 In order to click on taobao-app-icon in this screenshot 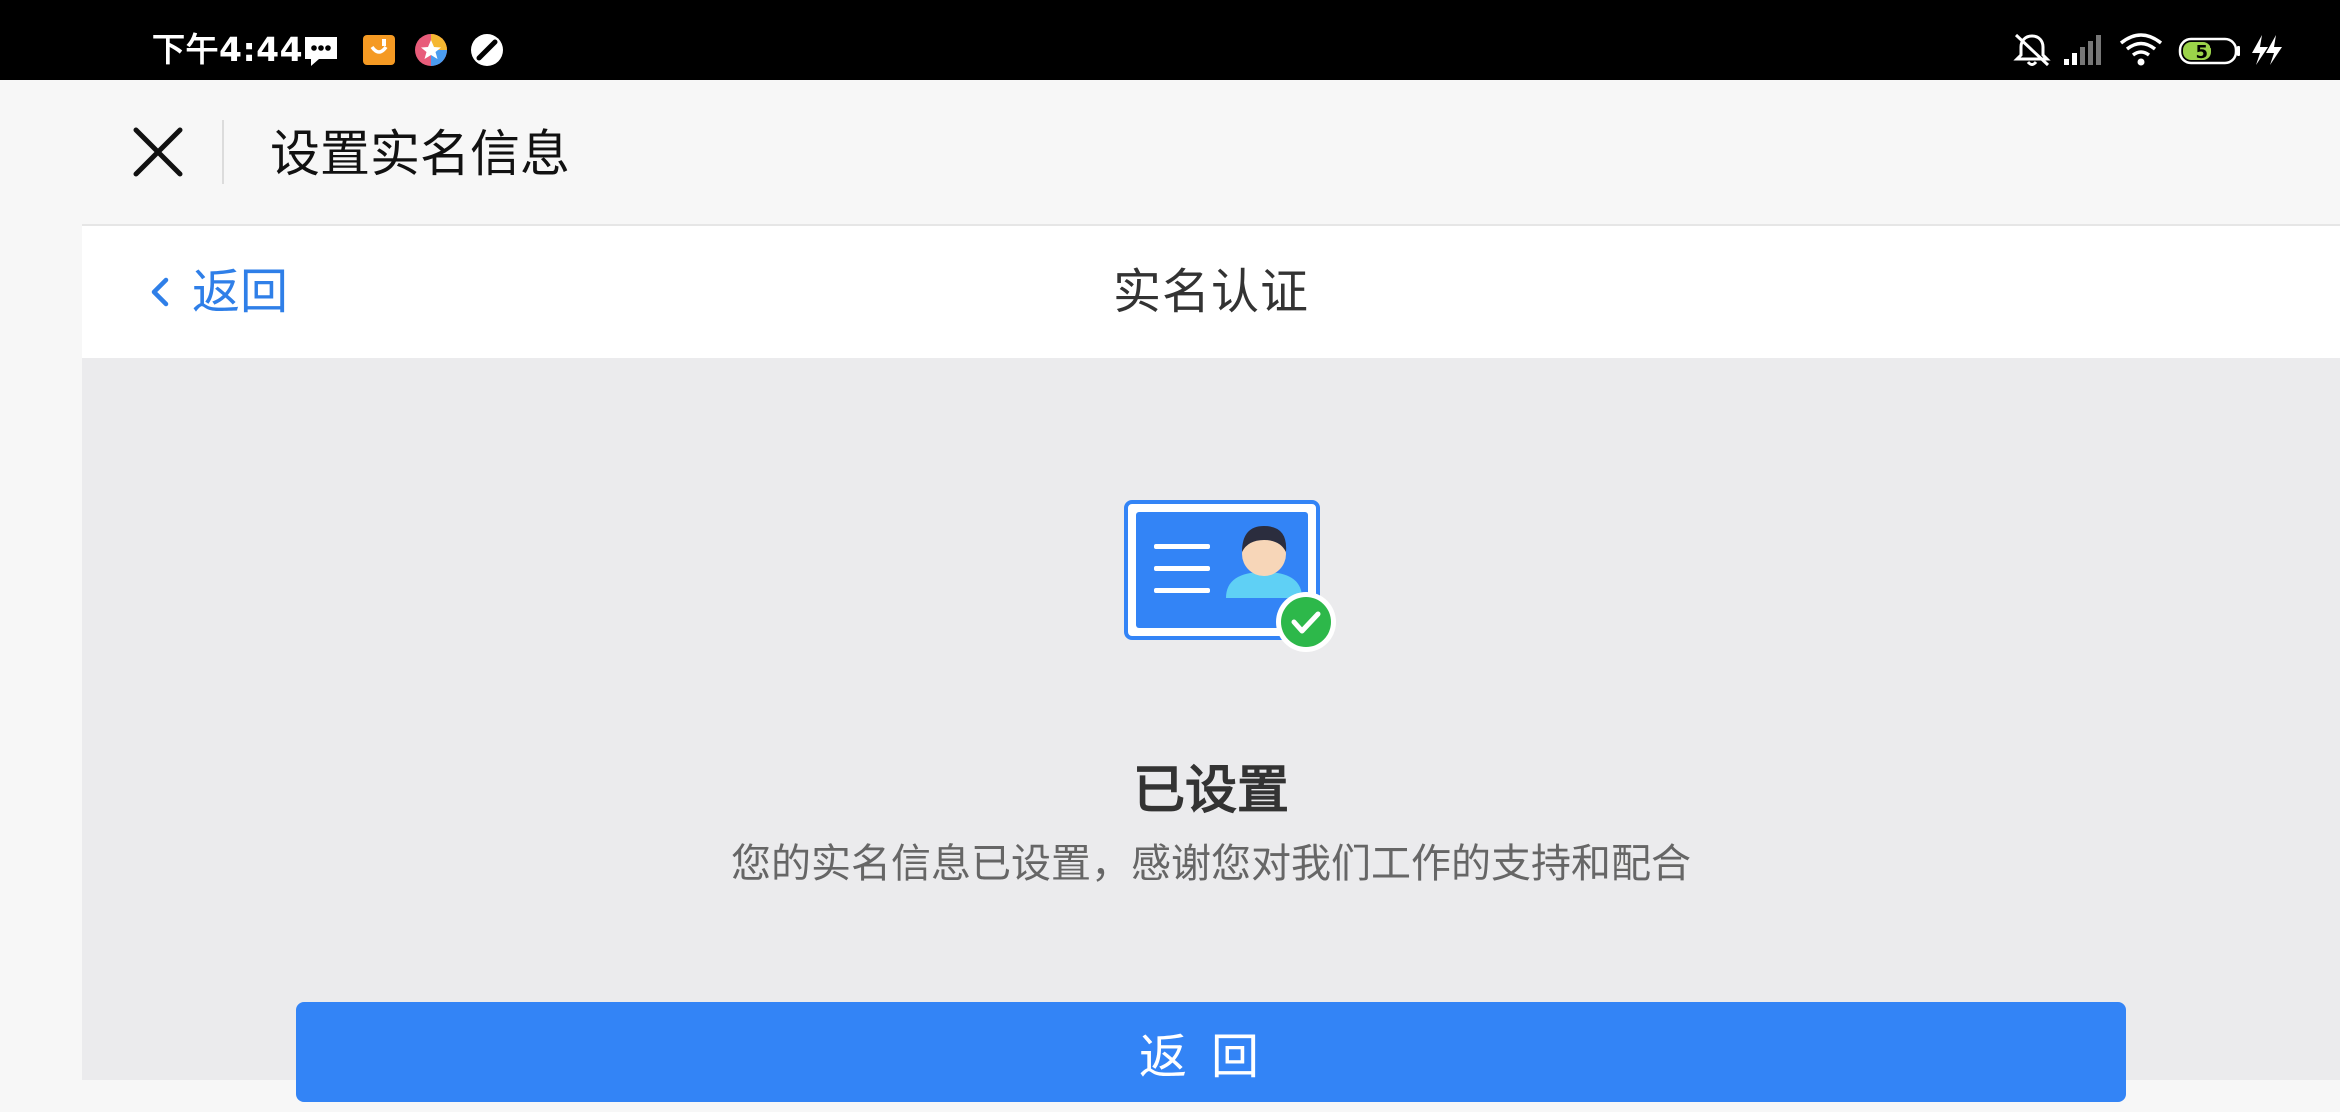, I will do `click(379, 50)`.